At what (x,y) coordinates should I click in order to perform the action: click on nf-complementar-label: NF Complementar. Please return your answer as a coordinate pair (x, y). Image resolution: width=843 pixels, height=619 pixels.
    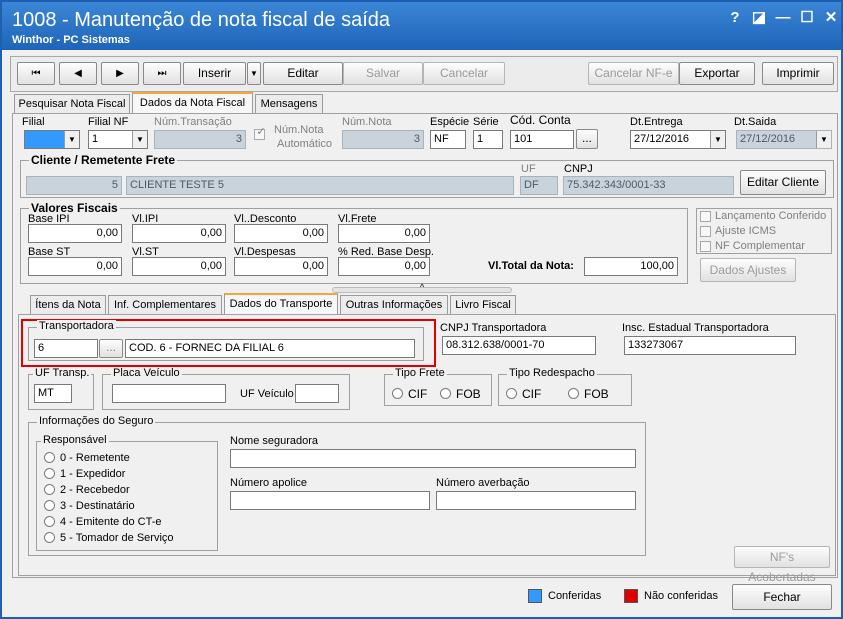
    Looking at the image, I should click on (760, 246).